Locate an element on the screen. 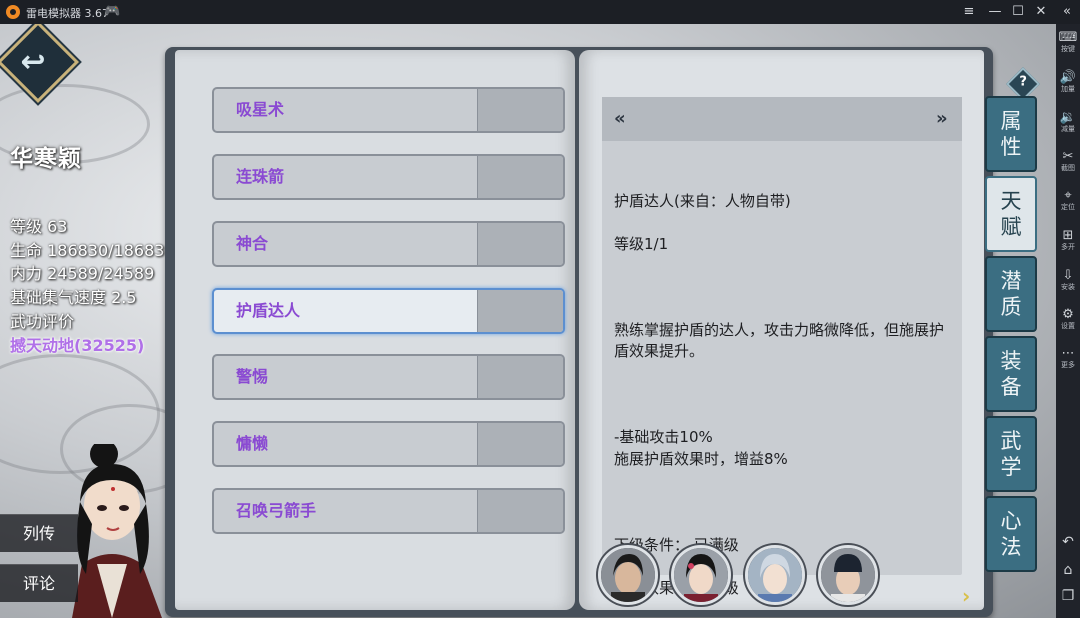 Image resolution: width=1080 pixels, height=618 pixels. skill-slot-zhaohuangongjianshou: 召唤弓箭手 is located at coordinates (388, 511).